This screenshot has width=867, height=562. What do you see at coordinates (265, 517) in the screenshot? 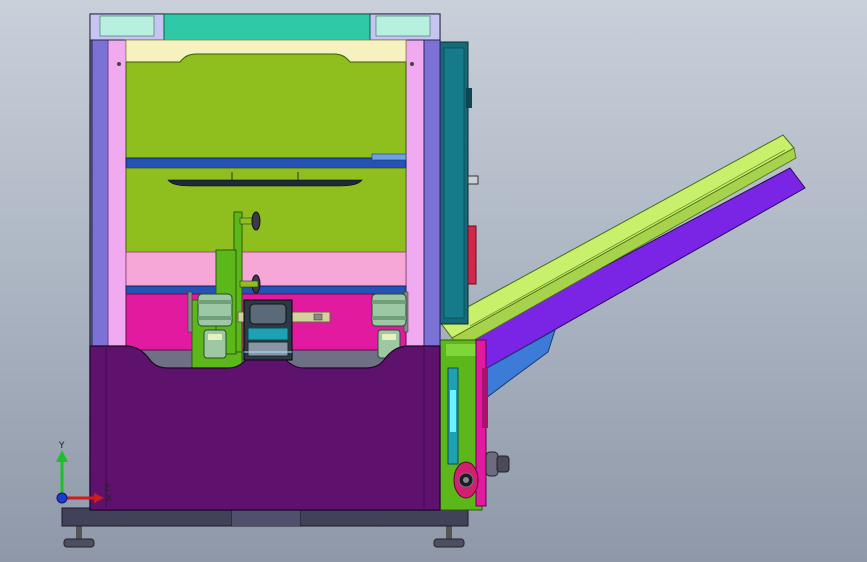
I see `base-plate` at bounding box center [265, 517].